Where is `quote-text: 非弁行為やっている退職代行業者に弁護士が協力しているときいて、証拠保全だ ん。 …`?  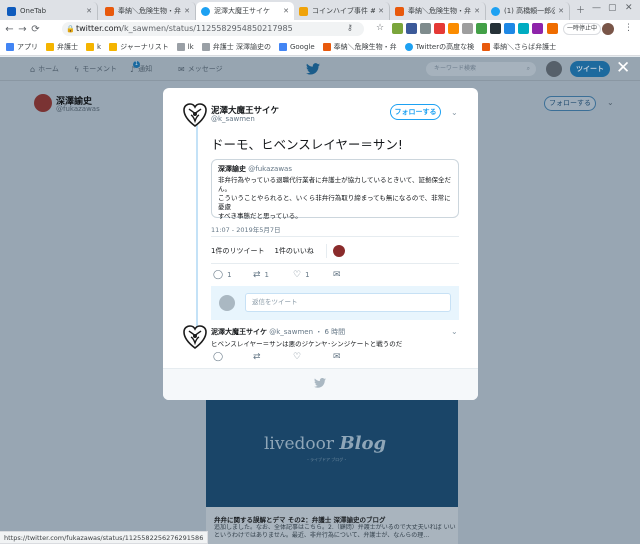 quote-text: 非弁行為やっている退職代行業者に弁護士が協力しているときいて、証拠保全だ ん。 … is located at coordinates (334, 198).